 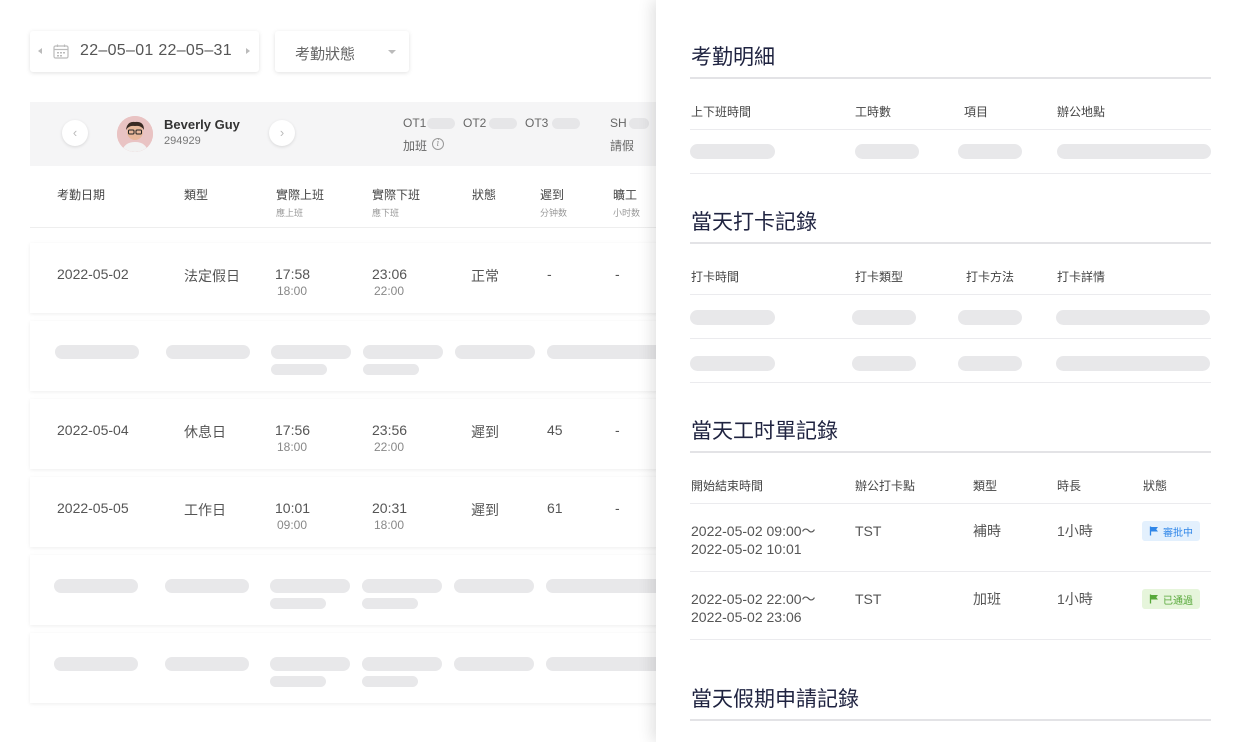 I want to click on timesheet-type: 補時, so click(x=987, y=531).